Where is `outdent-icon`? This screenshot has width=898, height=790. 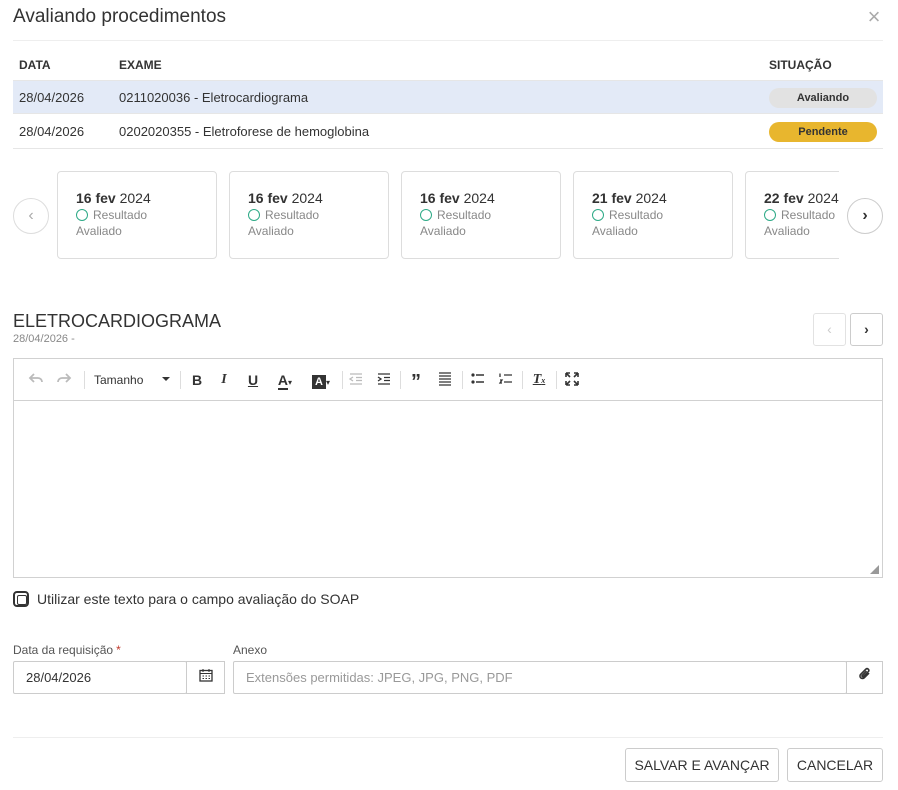
outdent-icon is located at coordinates (356, 380).